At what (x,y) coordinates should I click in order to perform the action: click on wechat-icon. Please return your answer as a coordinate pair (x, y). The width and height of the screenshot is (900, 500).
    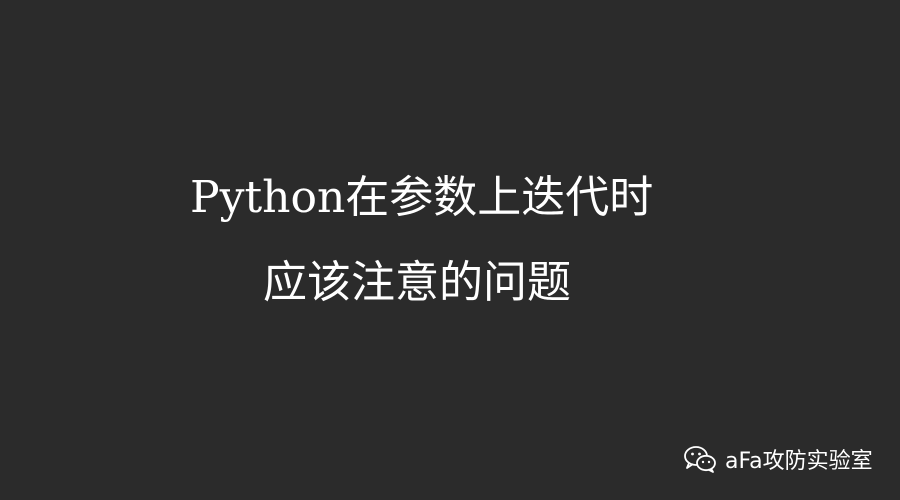
    Looking at the image, I should click on (700, 459).